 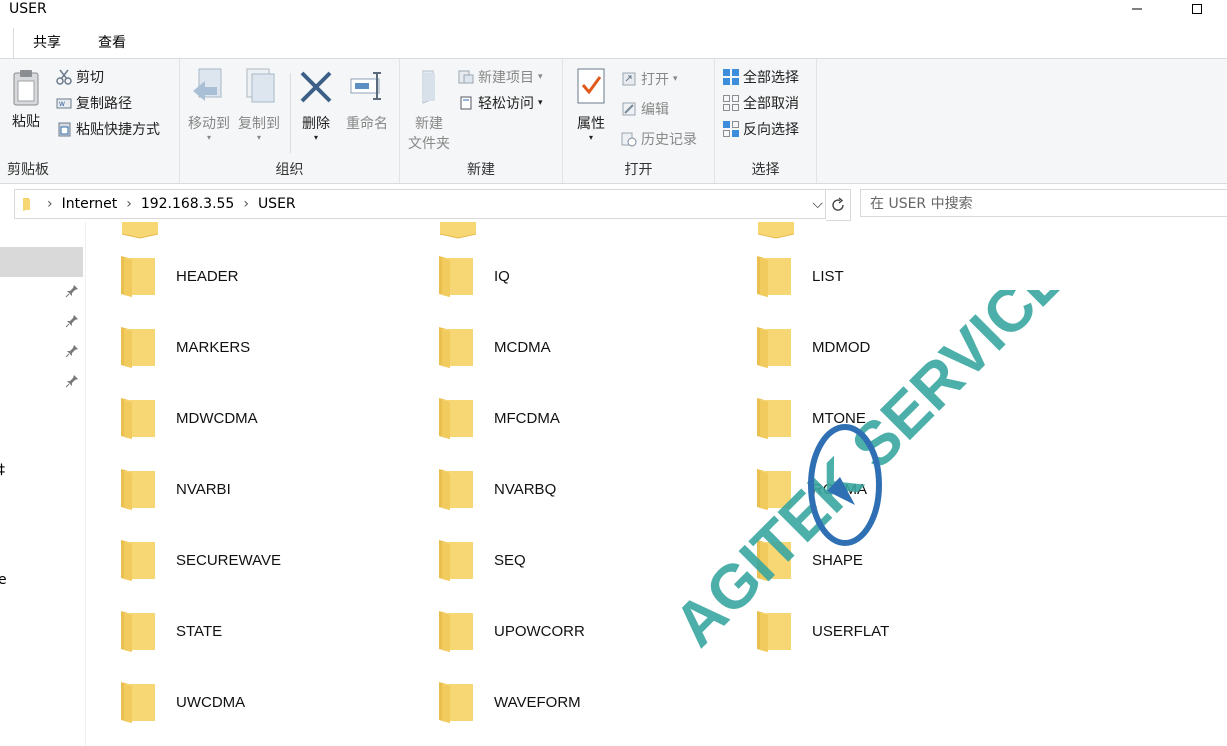 What do you see at coordinates (112, 43) in the screenshot?
I see `tab-view: 查看` at bounding box center [112, 43].